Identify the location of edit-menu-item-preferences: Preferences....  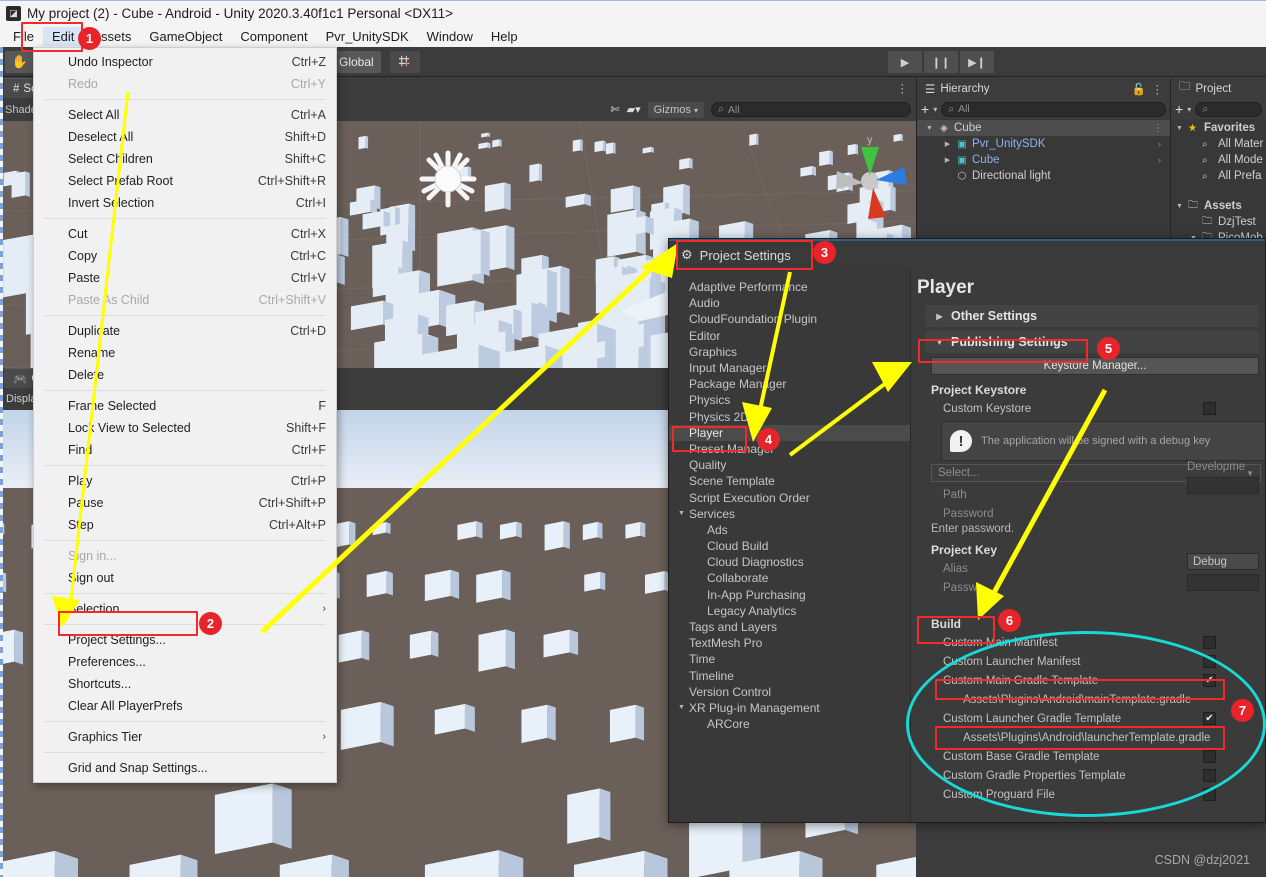
(185, 662).